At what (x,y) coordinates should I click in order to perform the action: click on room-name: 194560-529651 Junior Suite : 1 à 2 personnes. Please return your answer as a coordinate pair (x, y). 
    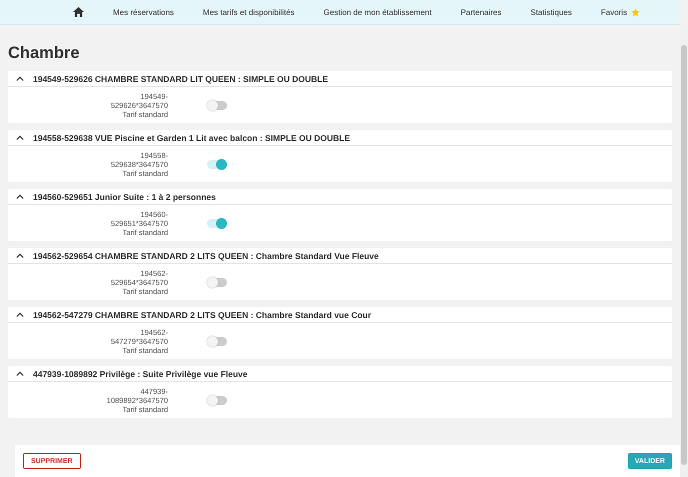
    Looking at the image, I should click on (124, 197).